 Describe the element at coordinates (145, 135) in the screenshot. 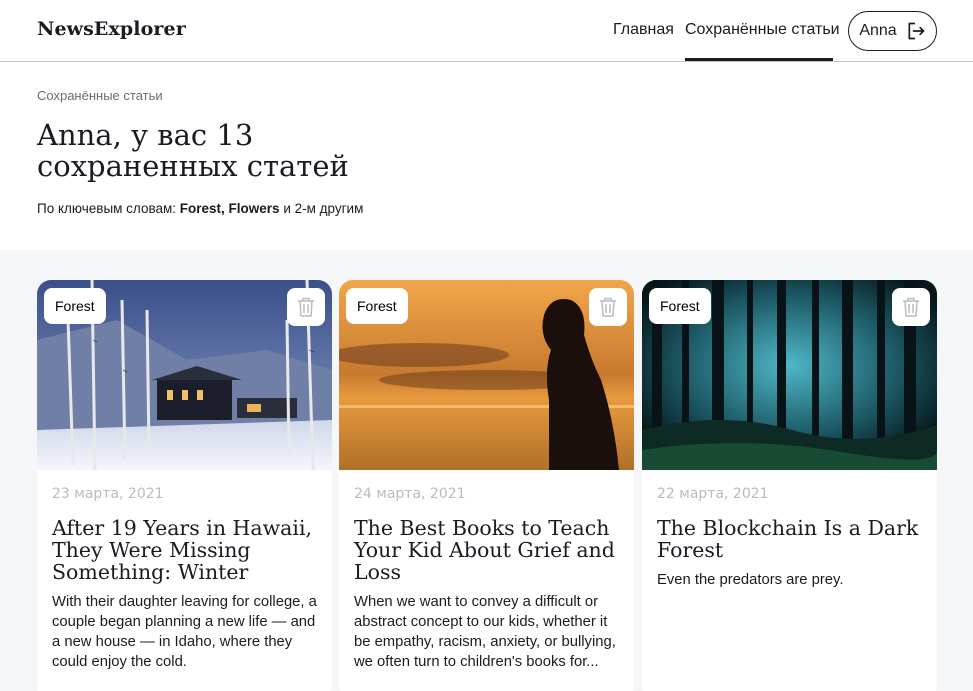

I see `page-title-line1: Anna, у вас 13` at that location.